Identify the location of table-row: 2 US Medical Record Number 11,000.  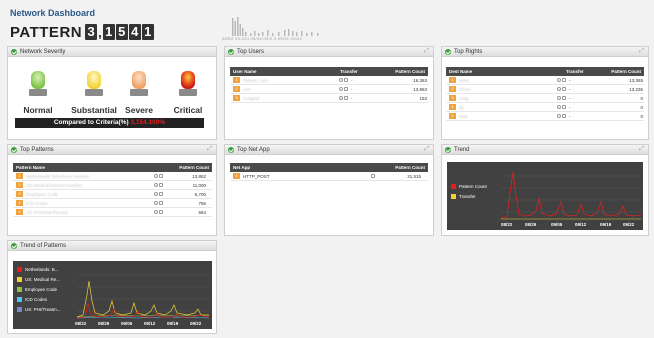
(112, 185).